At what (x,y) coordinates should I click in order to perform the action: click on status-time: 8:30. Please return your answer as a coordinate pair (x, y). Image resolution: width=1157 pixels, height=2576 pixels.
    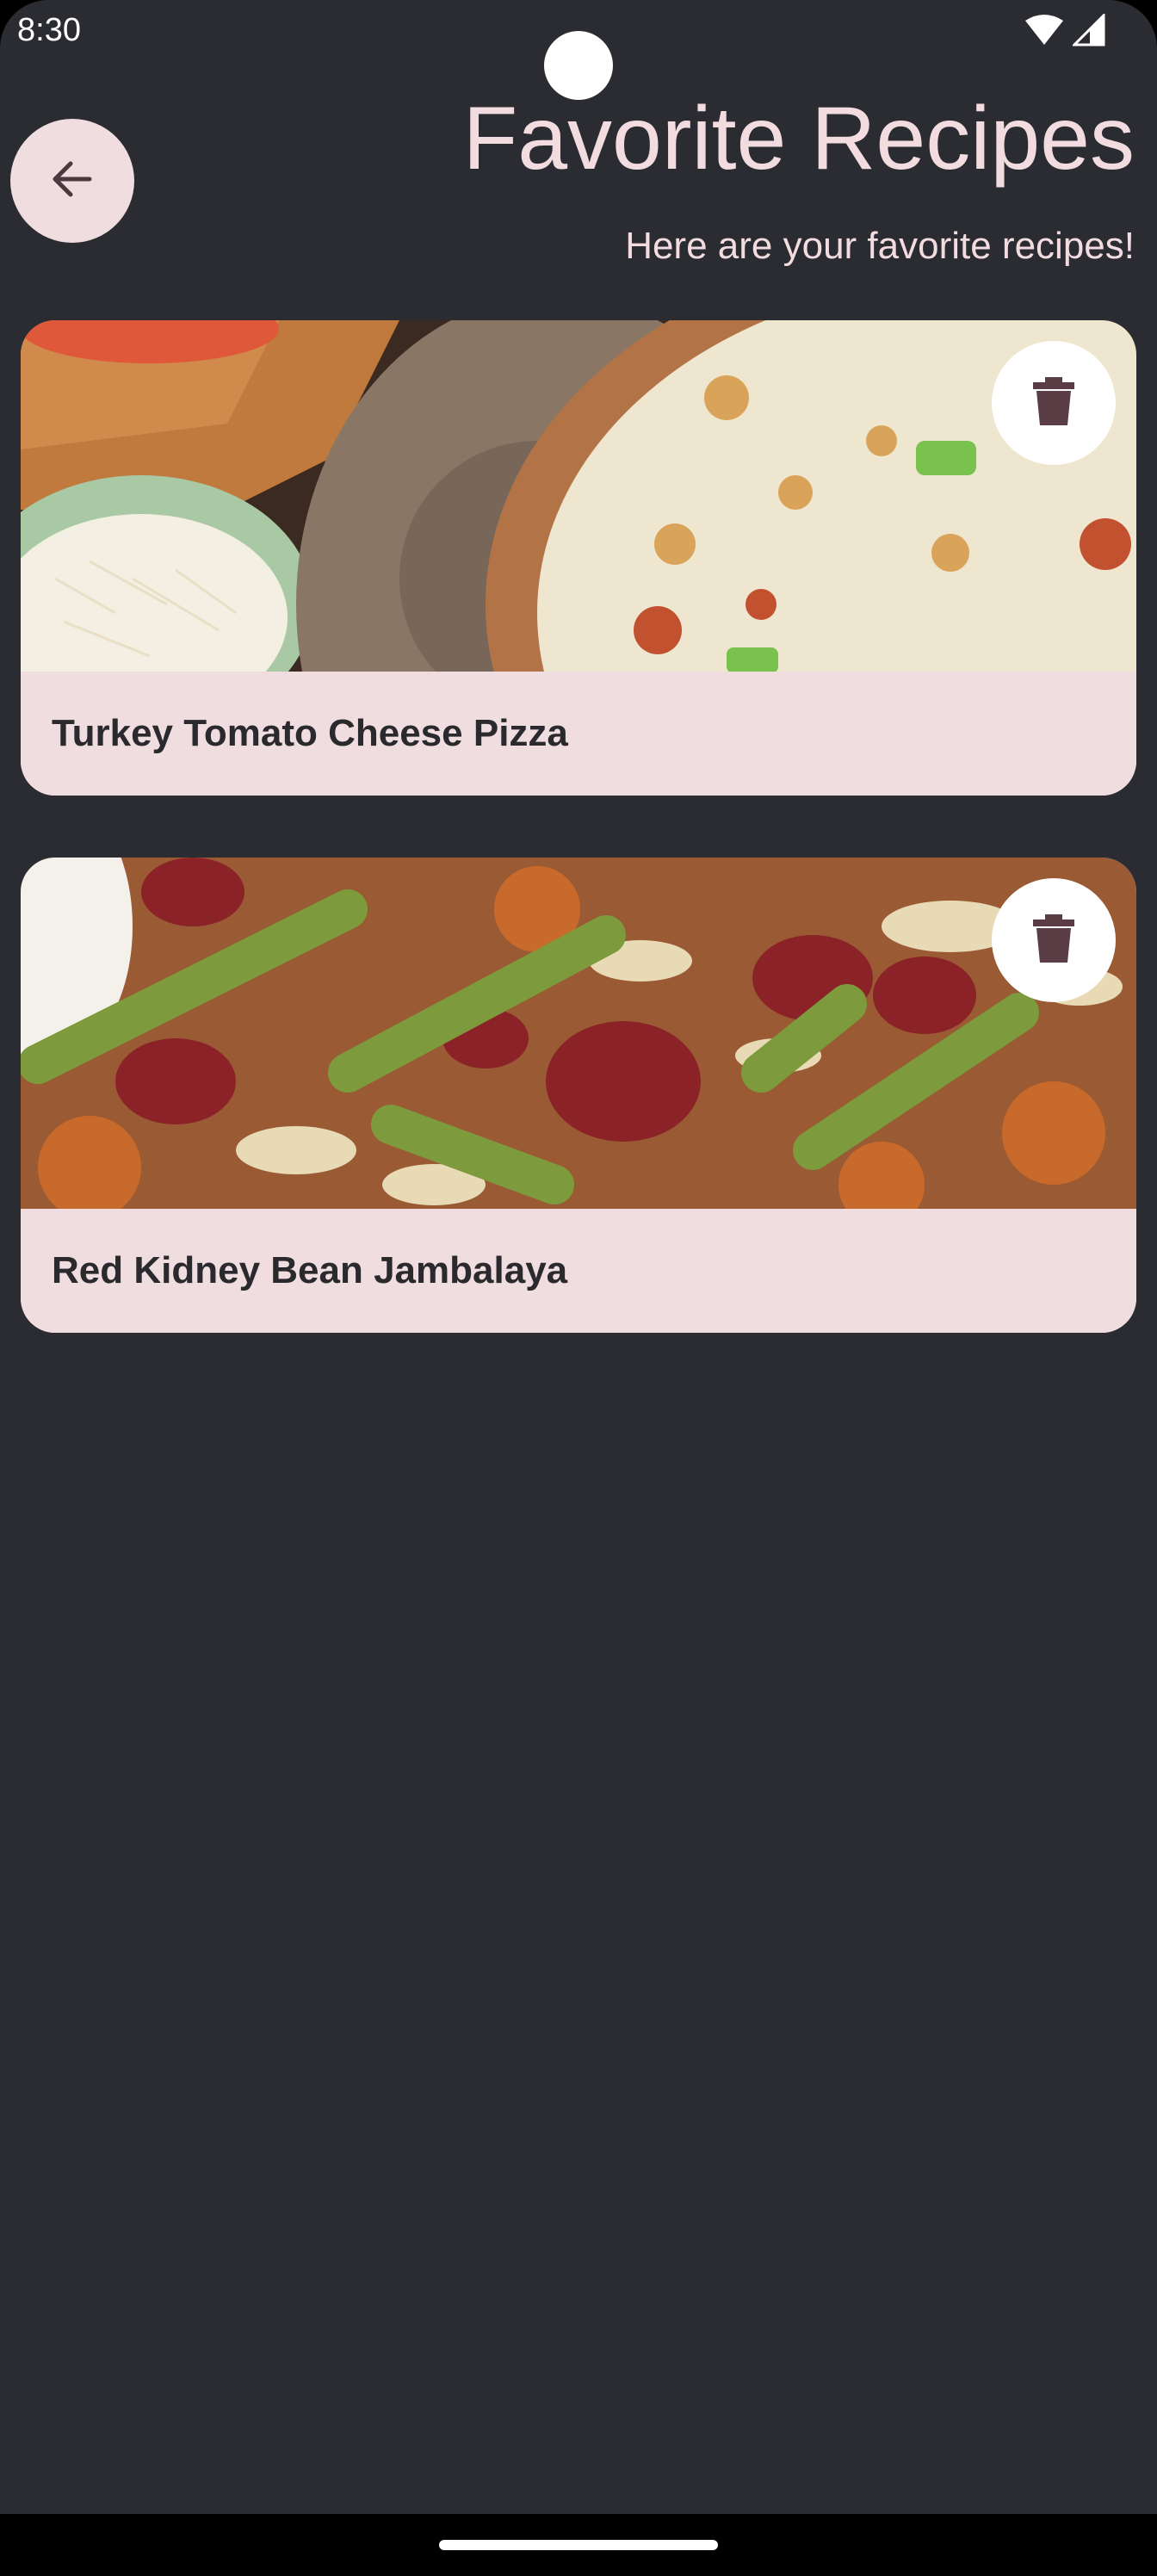
    Looking at the image, I should click on (49, 30).